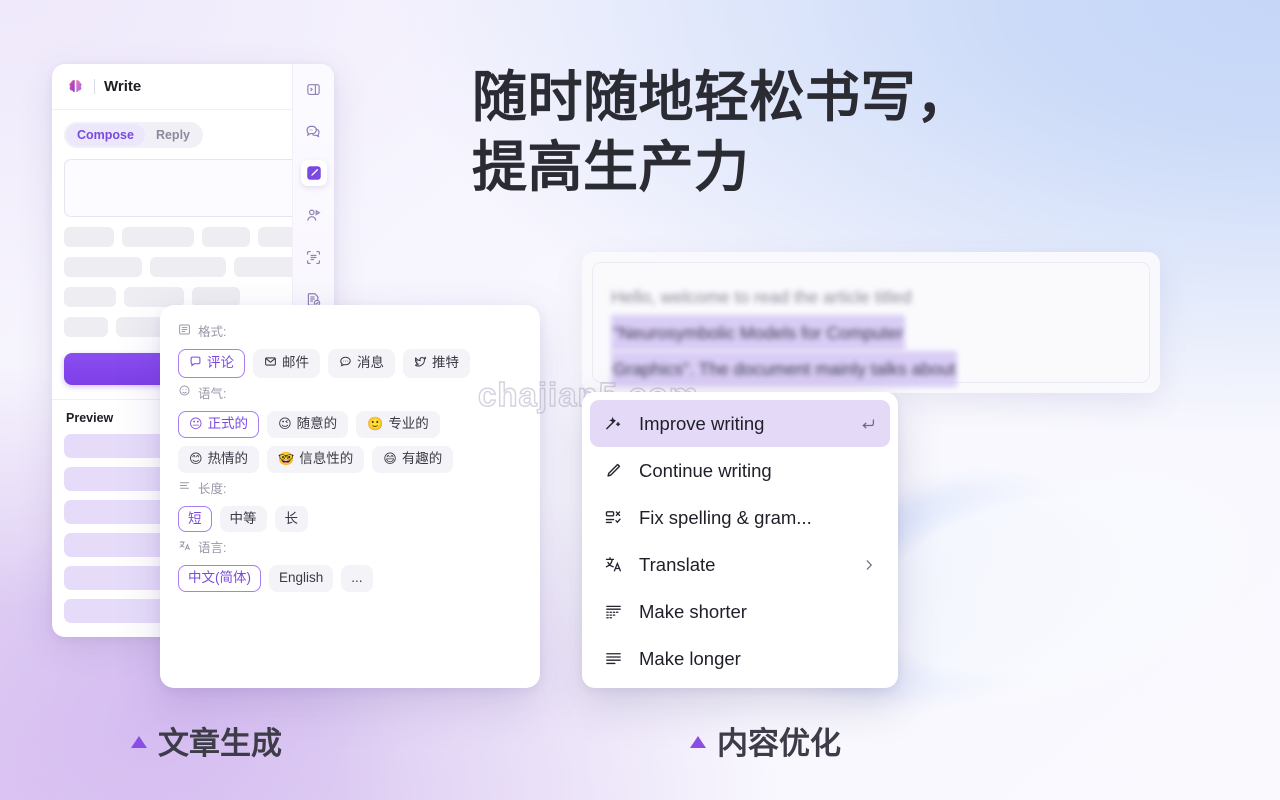 The width and height of the screenshot is (1280, 800). Describe the element at coordinates (779, 743) in the screenshot. I see `caption-label: 内容优化` at that location.